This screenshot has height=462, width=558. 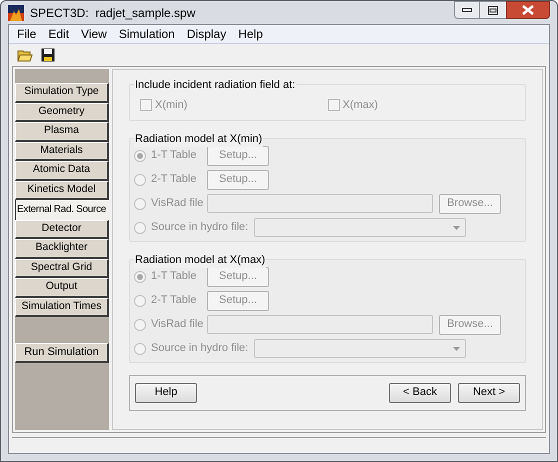 What do you see at coordinates (62, 210) in the screenshot?
I see `sidebar-item: External Rad. Source` at bounding box center [62, 210].